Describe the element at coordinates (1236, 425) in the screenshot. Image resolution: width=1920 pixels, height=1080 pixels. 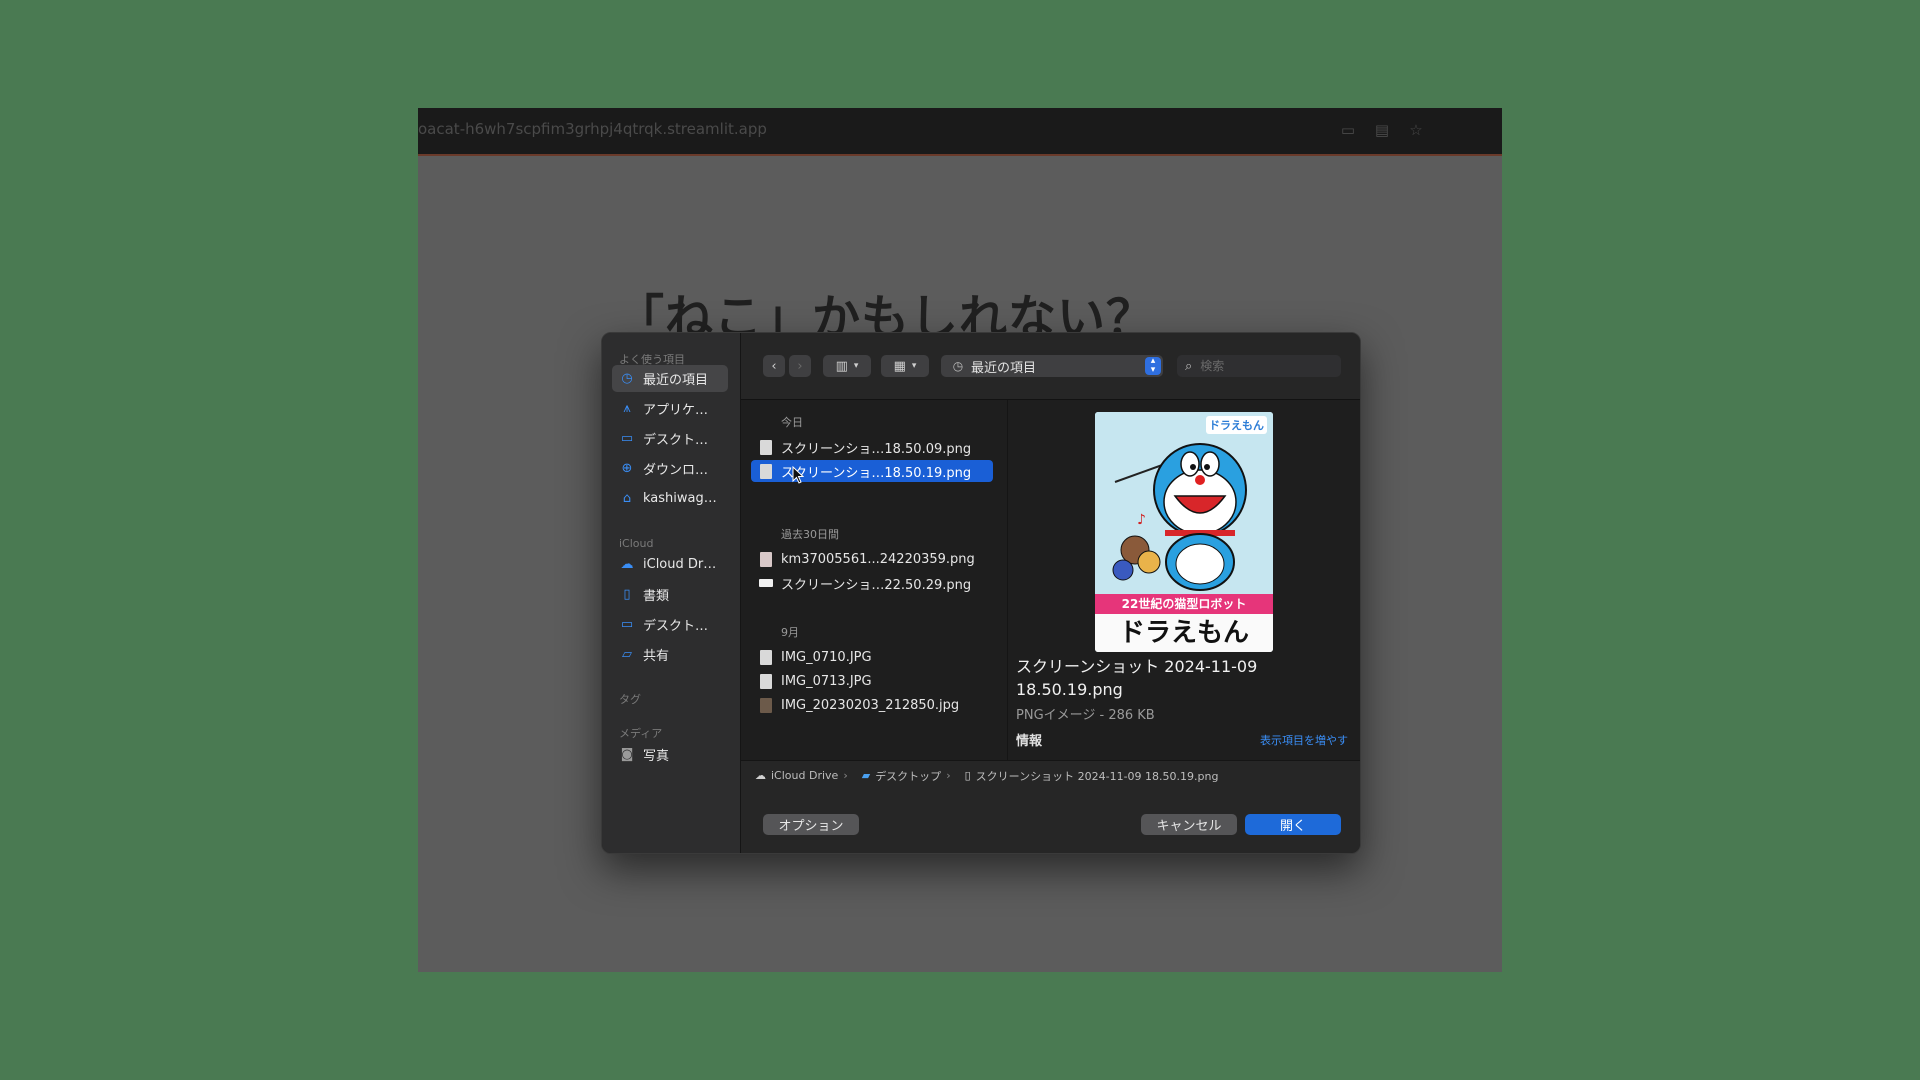
I see `poster-logo: ドラえもん` at that location.